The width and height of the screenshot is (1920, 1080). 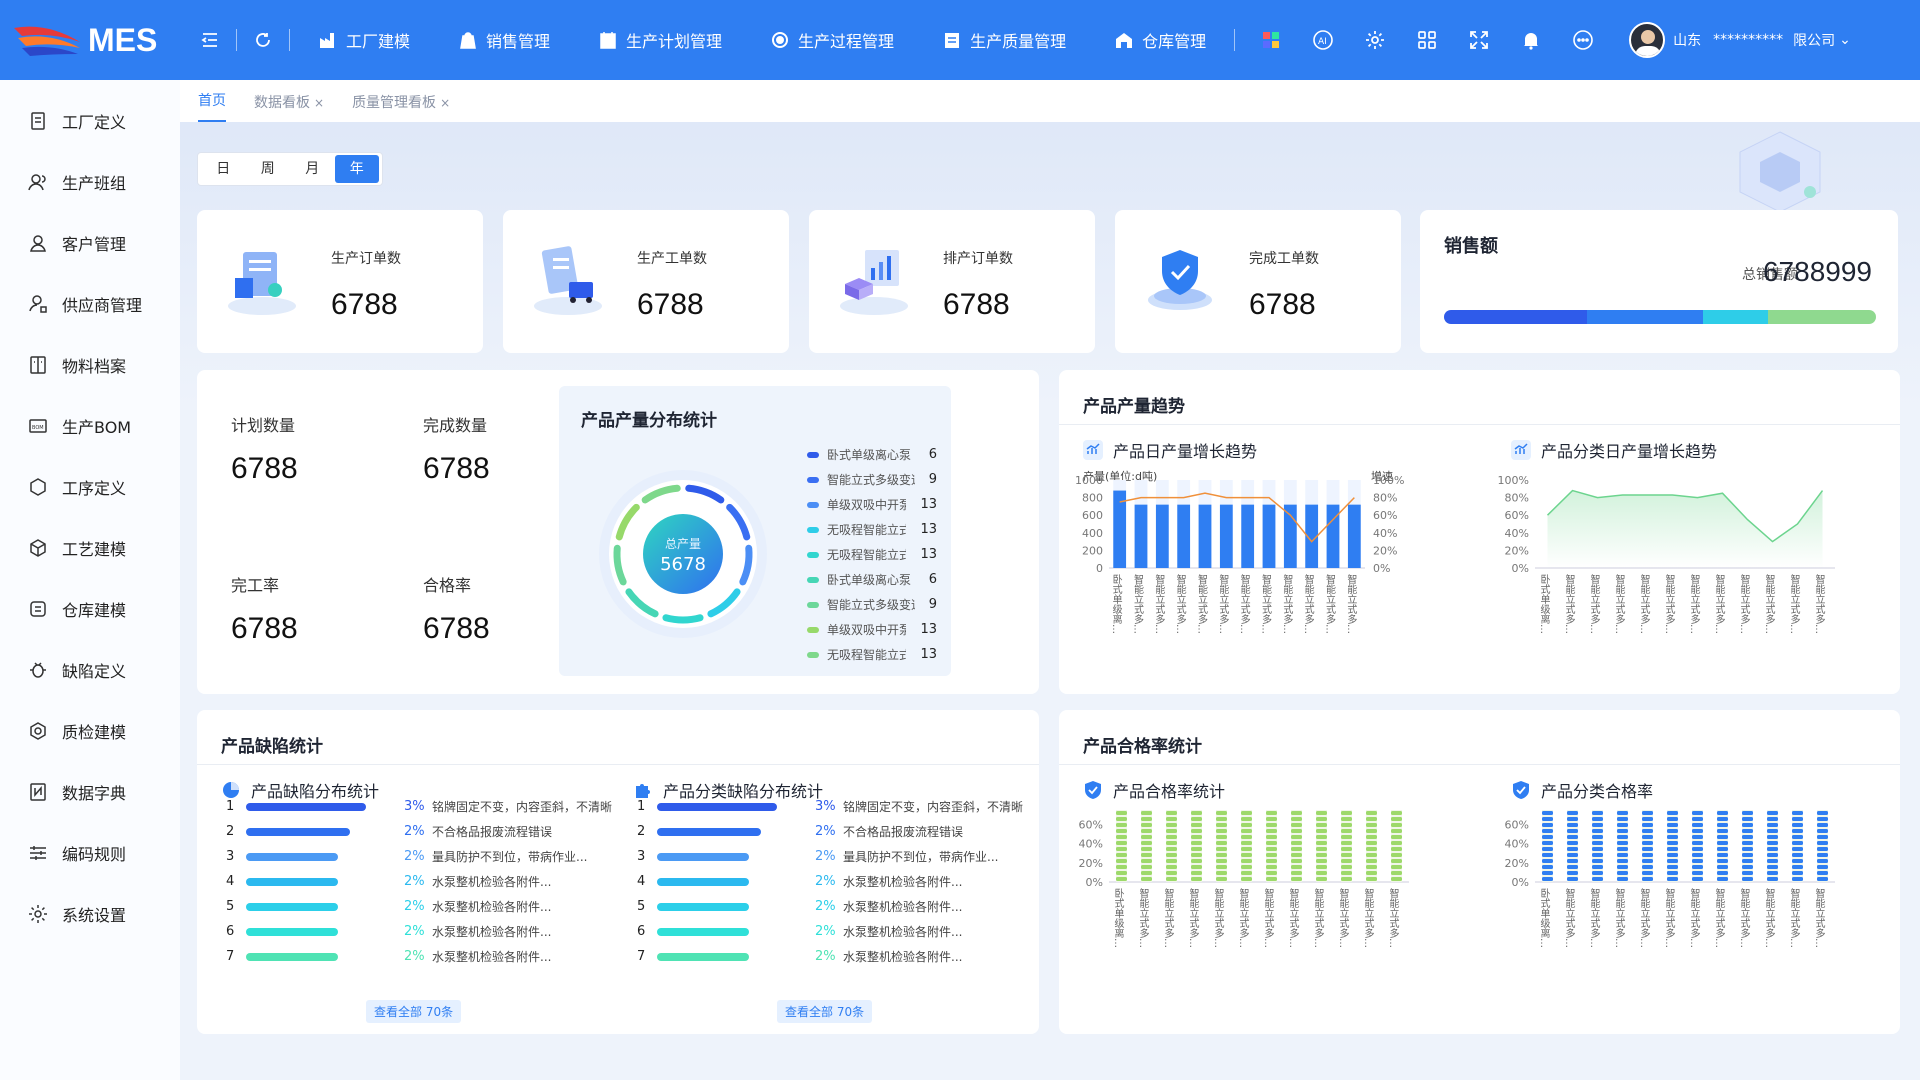 What do you see at coordinates (1375, 40) in the screenshot?
I see `settings-icon` at bounding box center [1375, 40].